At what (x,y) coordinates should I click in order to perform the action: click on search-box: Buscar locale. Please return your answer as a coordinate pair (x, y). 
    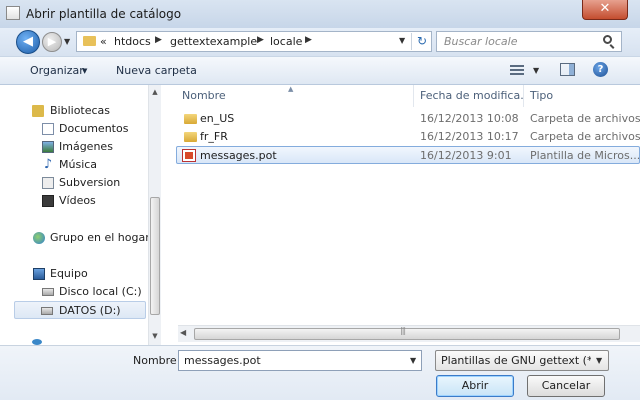
    Looking at the image, I should click on (529, 41).